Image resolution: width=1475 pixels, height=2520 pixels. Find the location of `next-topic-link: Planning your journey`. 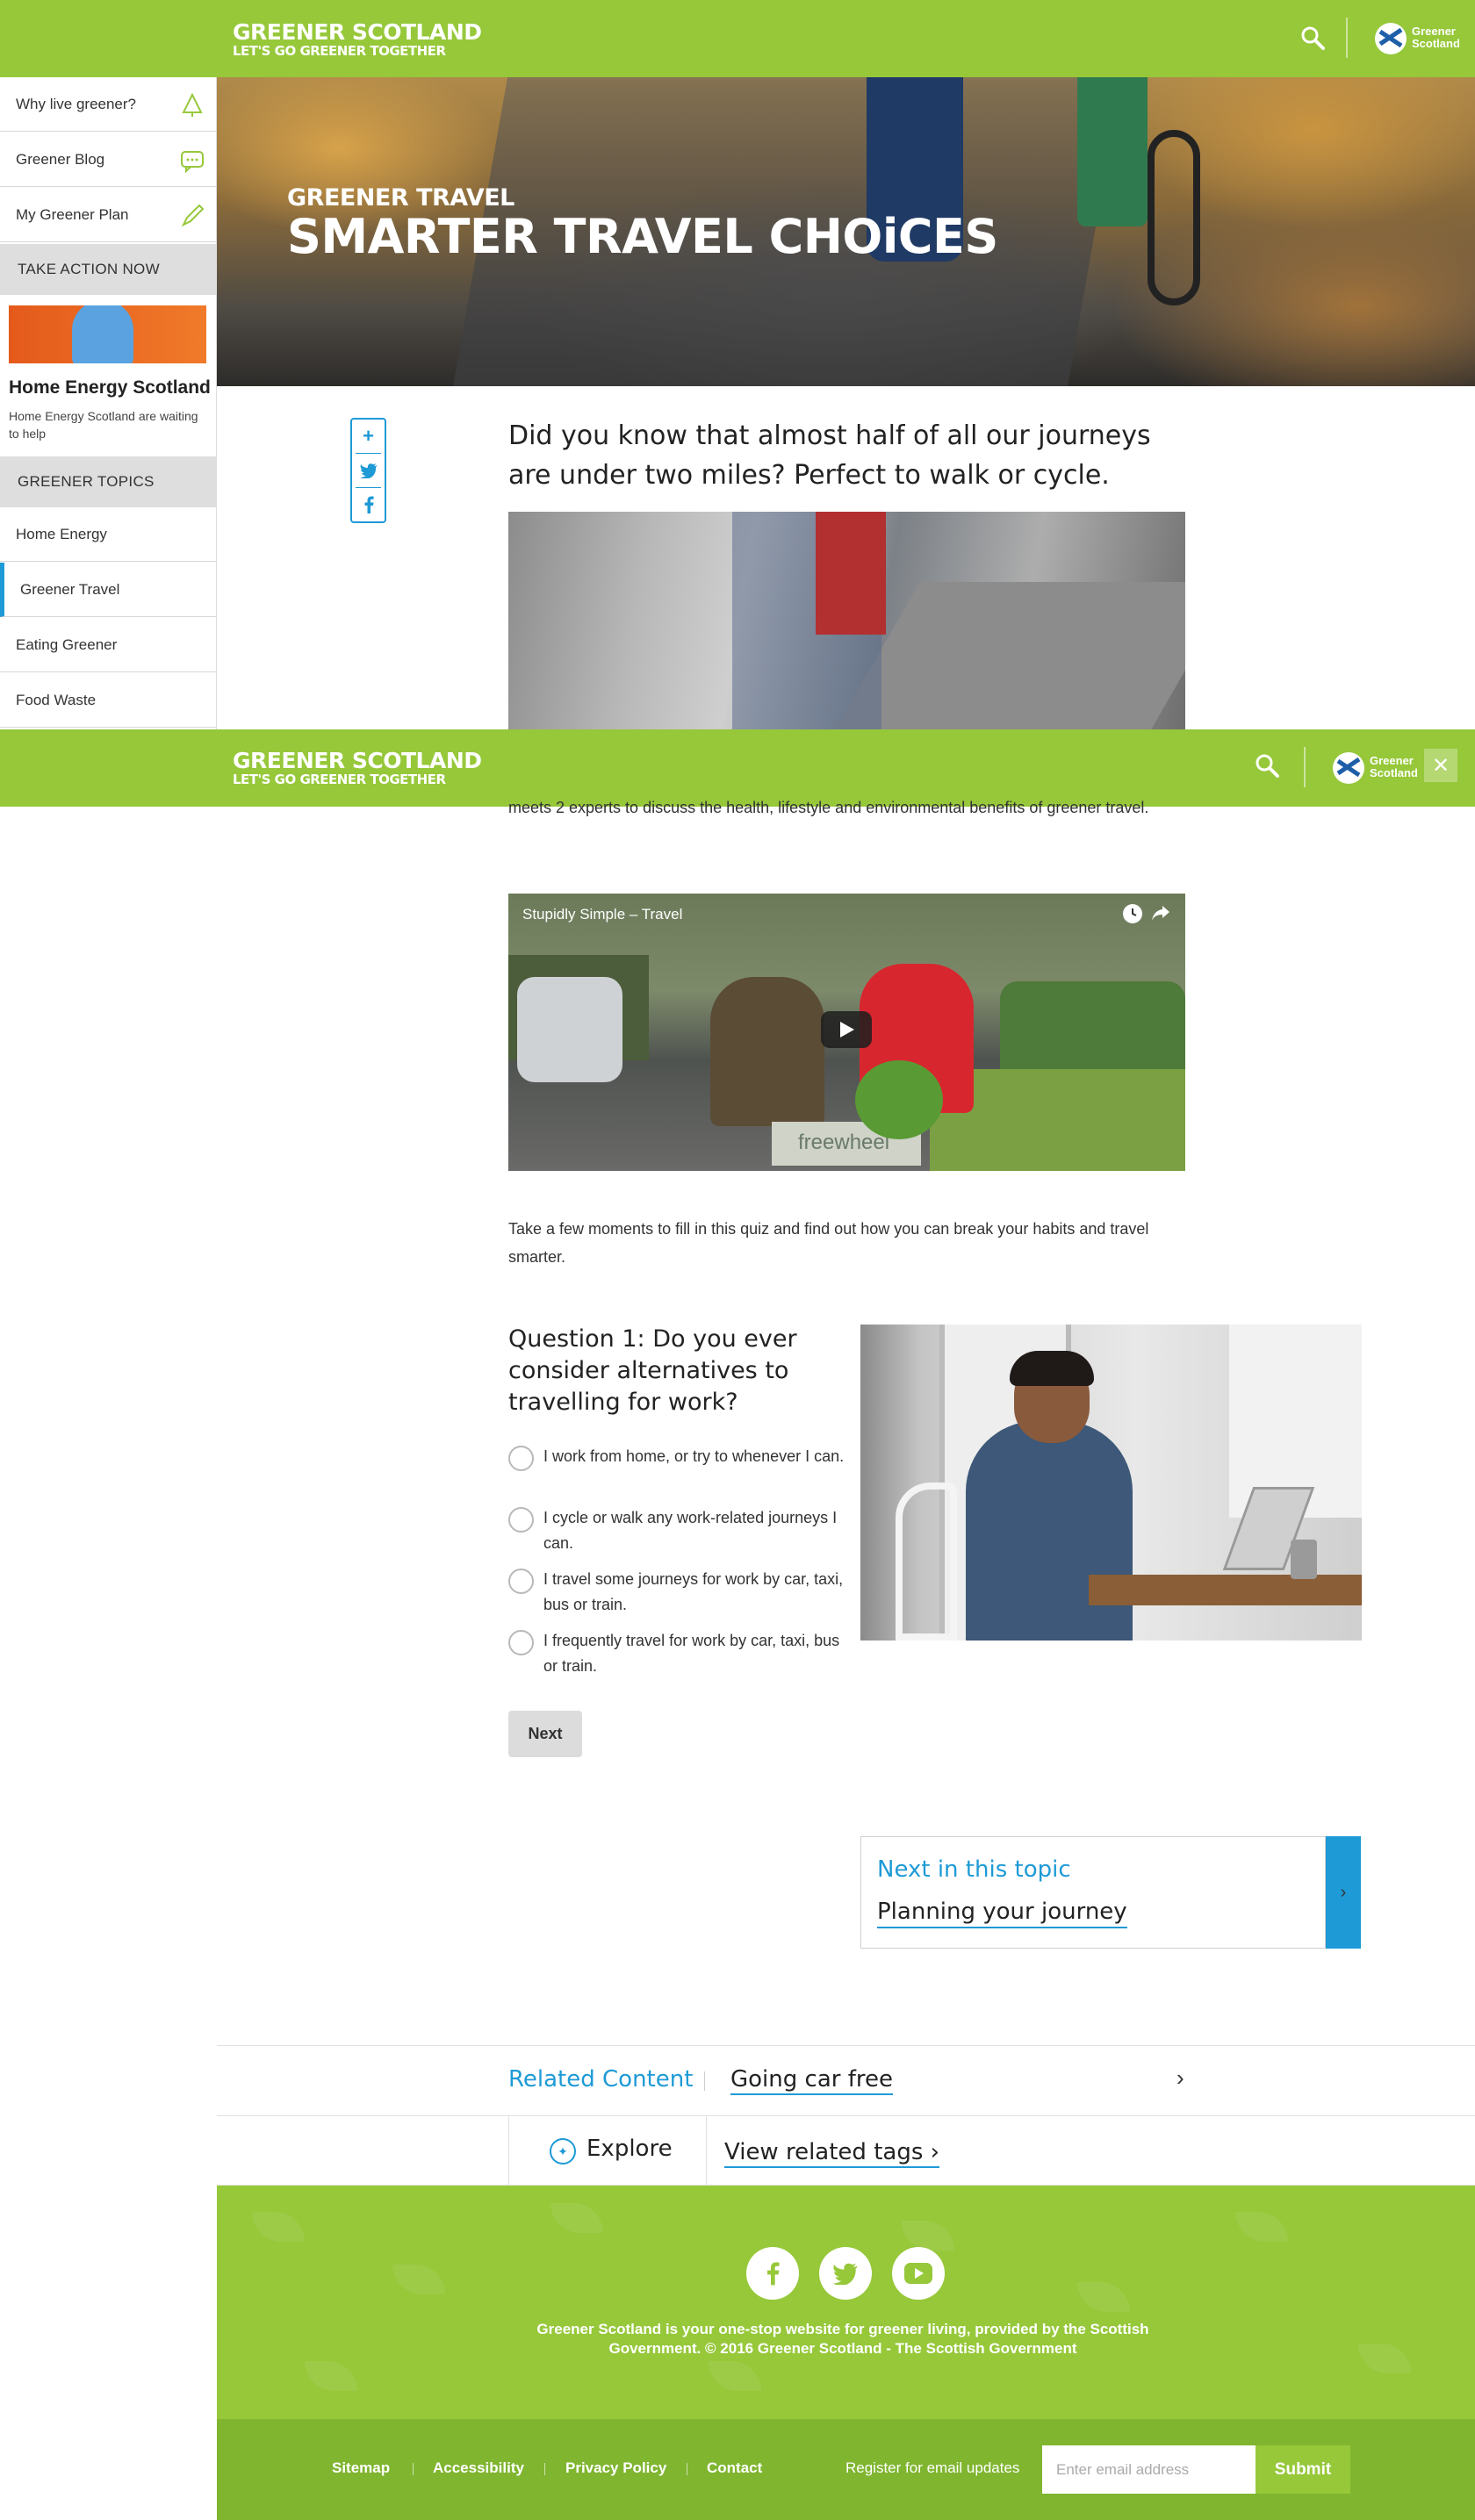

next-topic-link: Planning your journey is located at coordinates (1002, 1914).